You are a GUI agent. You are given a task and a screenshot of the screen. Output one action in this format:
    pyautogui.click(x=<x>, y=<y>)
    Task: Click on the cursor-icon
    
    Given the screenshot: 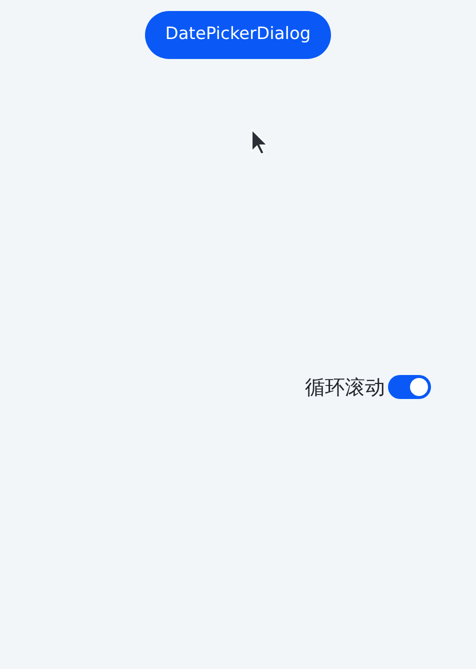 What is the action you would take?
    pyautogui.click(x=259, y=142)
    